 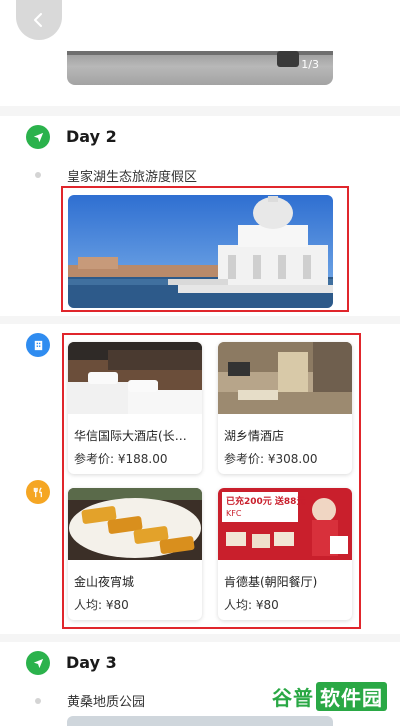 I want to click on gallery-page-indicator: 1/3, so click(x=310, y=64).